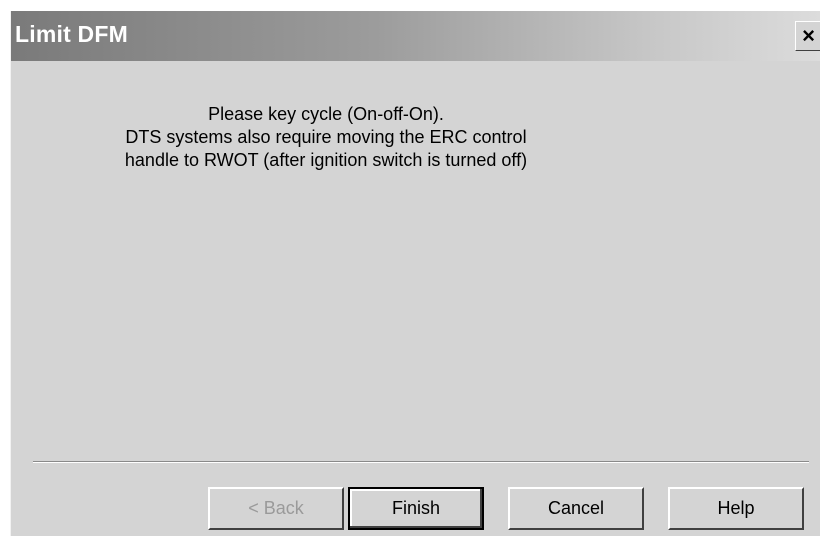 The height and width of the screenshot is (536, 820). Describe the element at coordinates (421, 462) in the screenshot. I see `button-separator` at that location.